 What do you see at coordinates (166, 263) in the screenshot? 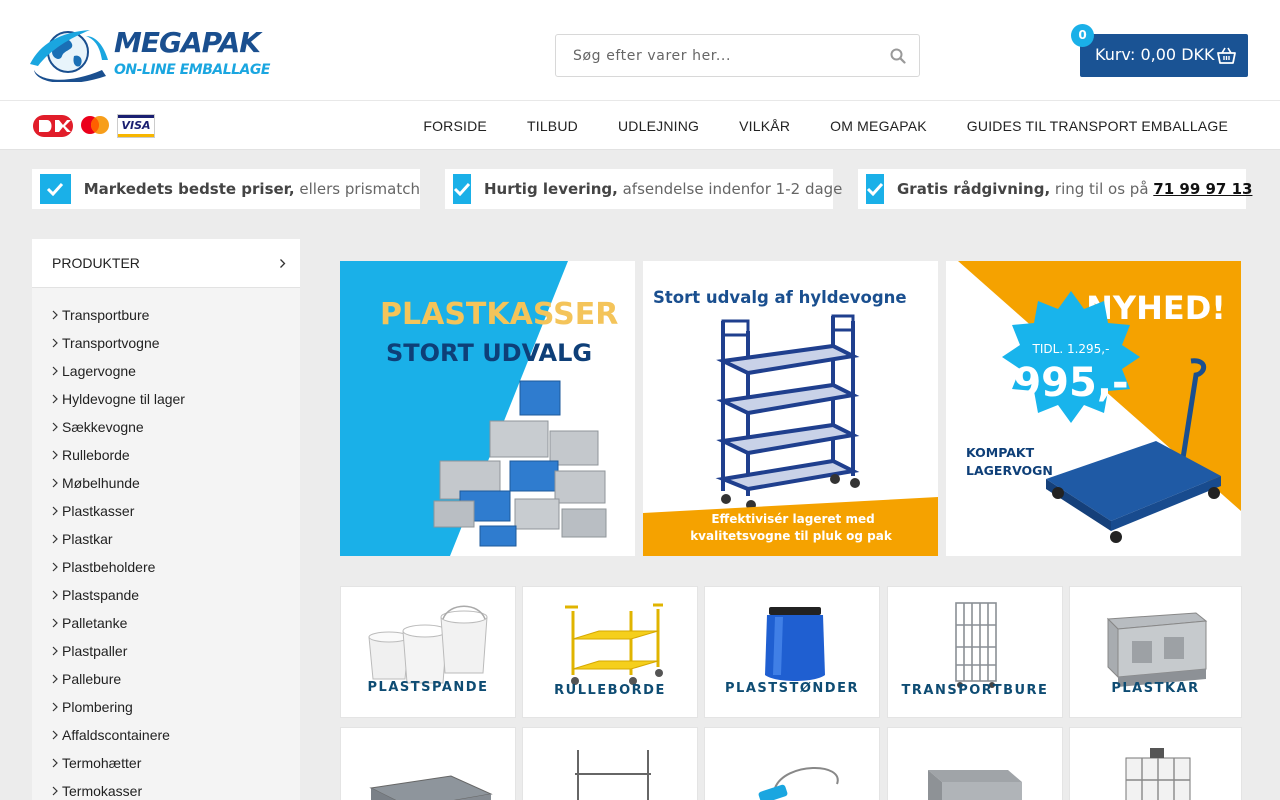
I see `sidebar-heading: PRODUKTER` at bounding box center [166, 263].